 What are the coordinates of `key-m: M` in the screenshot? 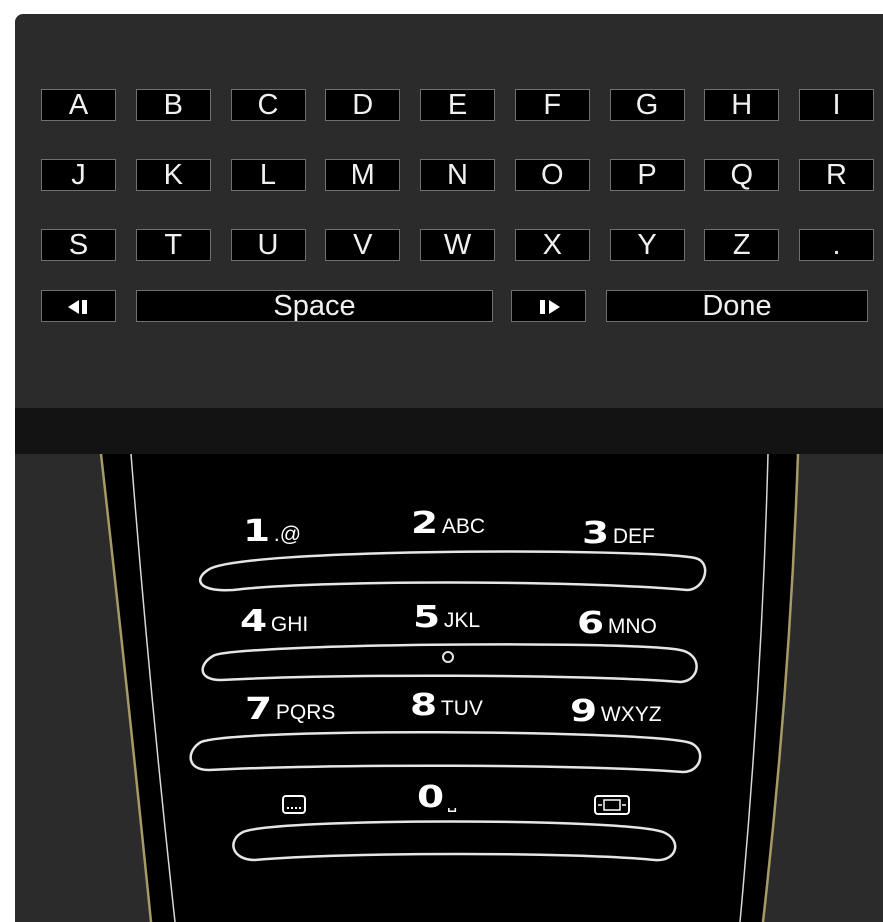 It's located at (363, 175).